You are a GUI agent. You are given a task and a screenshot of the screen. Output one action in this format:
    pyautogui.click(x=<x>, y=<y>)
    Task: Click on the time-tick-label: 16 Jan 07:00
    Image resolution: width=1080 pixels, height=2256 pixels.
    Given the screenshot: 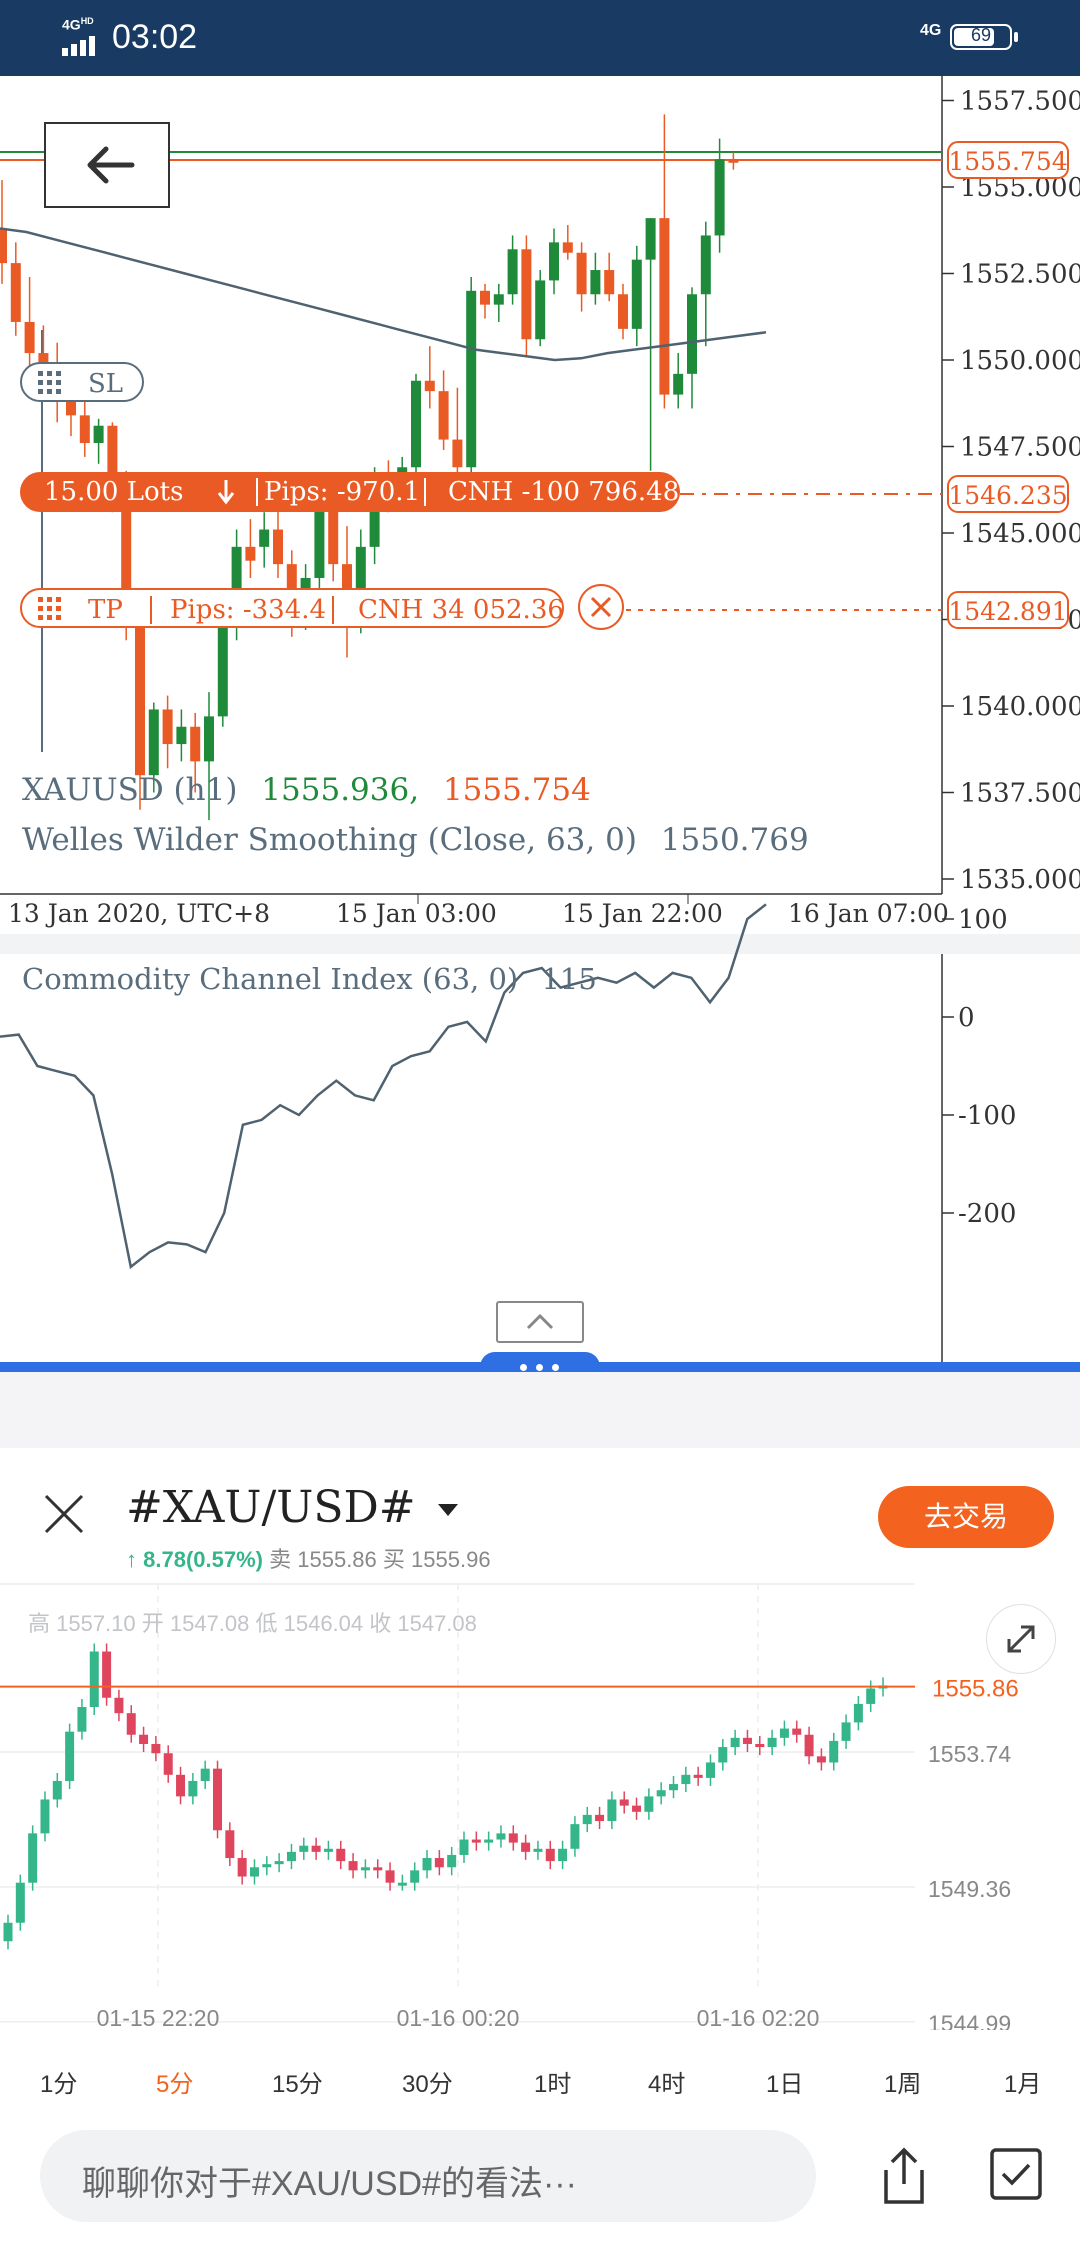 What is the action you would take?
    pyautogui.click(x=868, y=913)
    